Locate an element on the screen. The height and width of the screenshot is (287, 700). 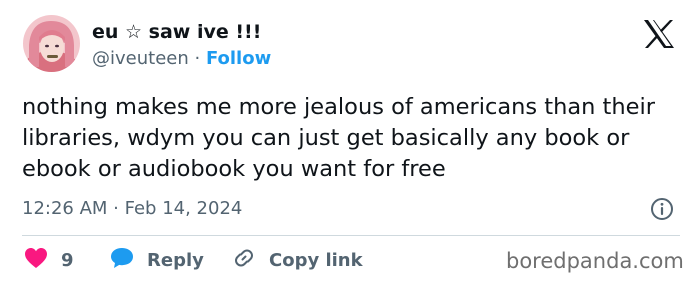
follow-button: Follow is located at coordinates (238, 58).